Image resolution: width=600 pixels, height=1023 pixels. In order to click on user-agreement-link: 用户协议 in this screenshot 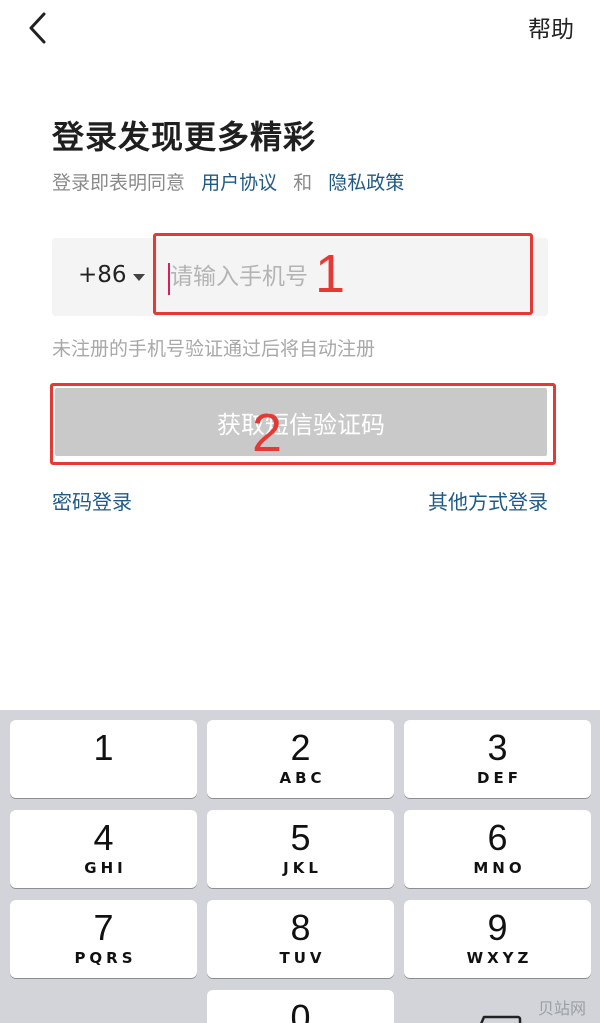, I will do `click(239, 183)`.